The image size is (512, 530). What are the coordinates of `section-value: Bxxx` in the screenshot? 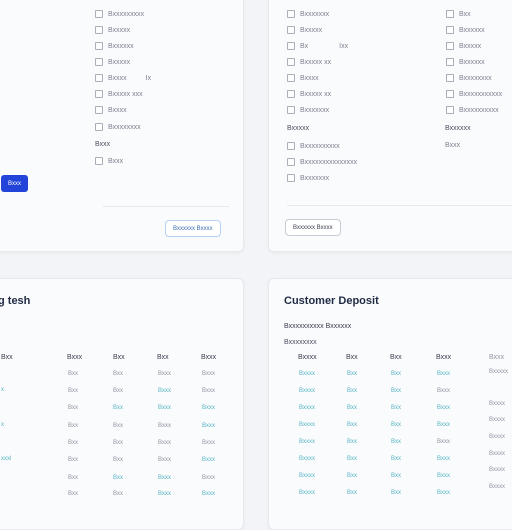 It's located at (453, 145).